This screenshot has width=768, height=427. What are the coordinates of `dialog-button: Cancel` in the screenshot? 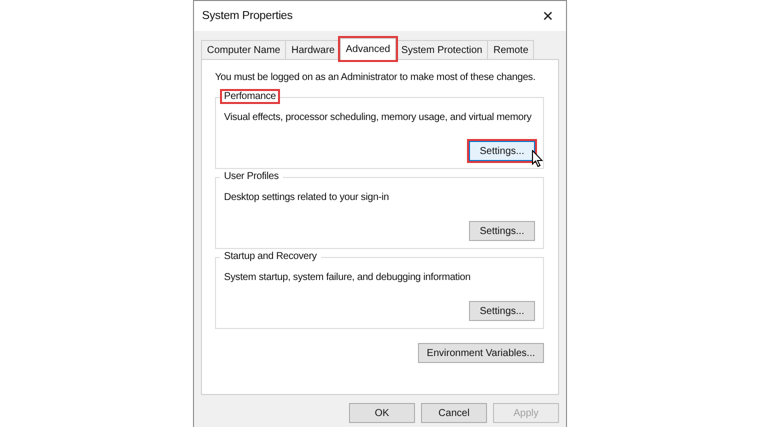 It's located at (454, 413).